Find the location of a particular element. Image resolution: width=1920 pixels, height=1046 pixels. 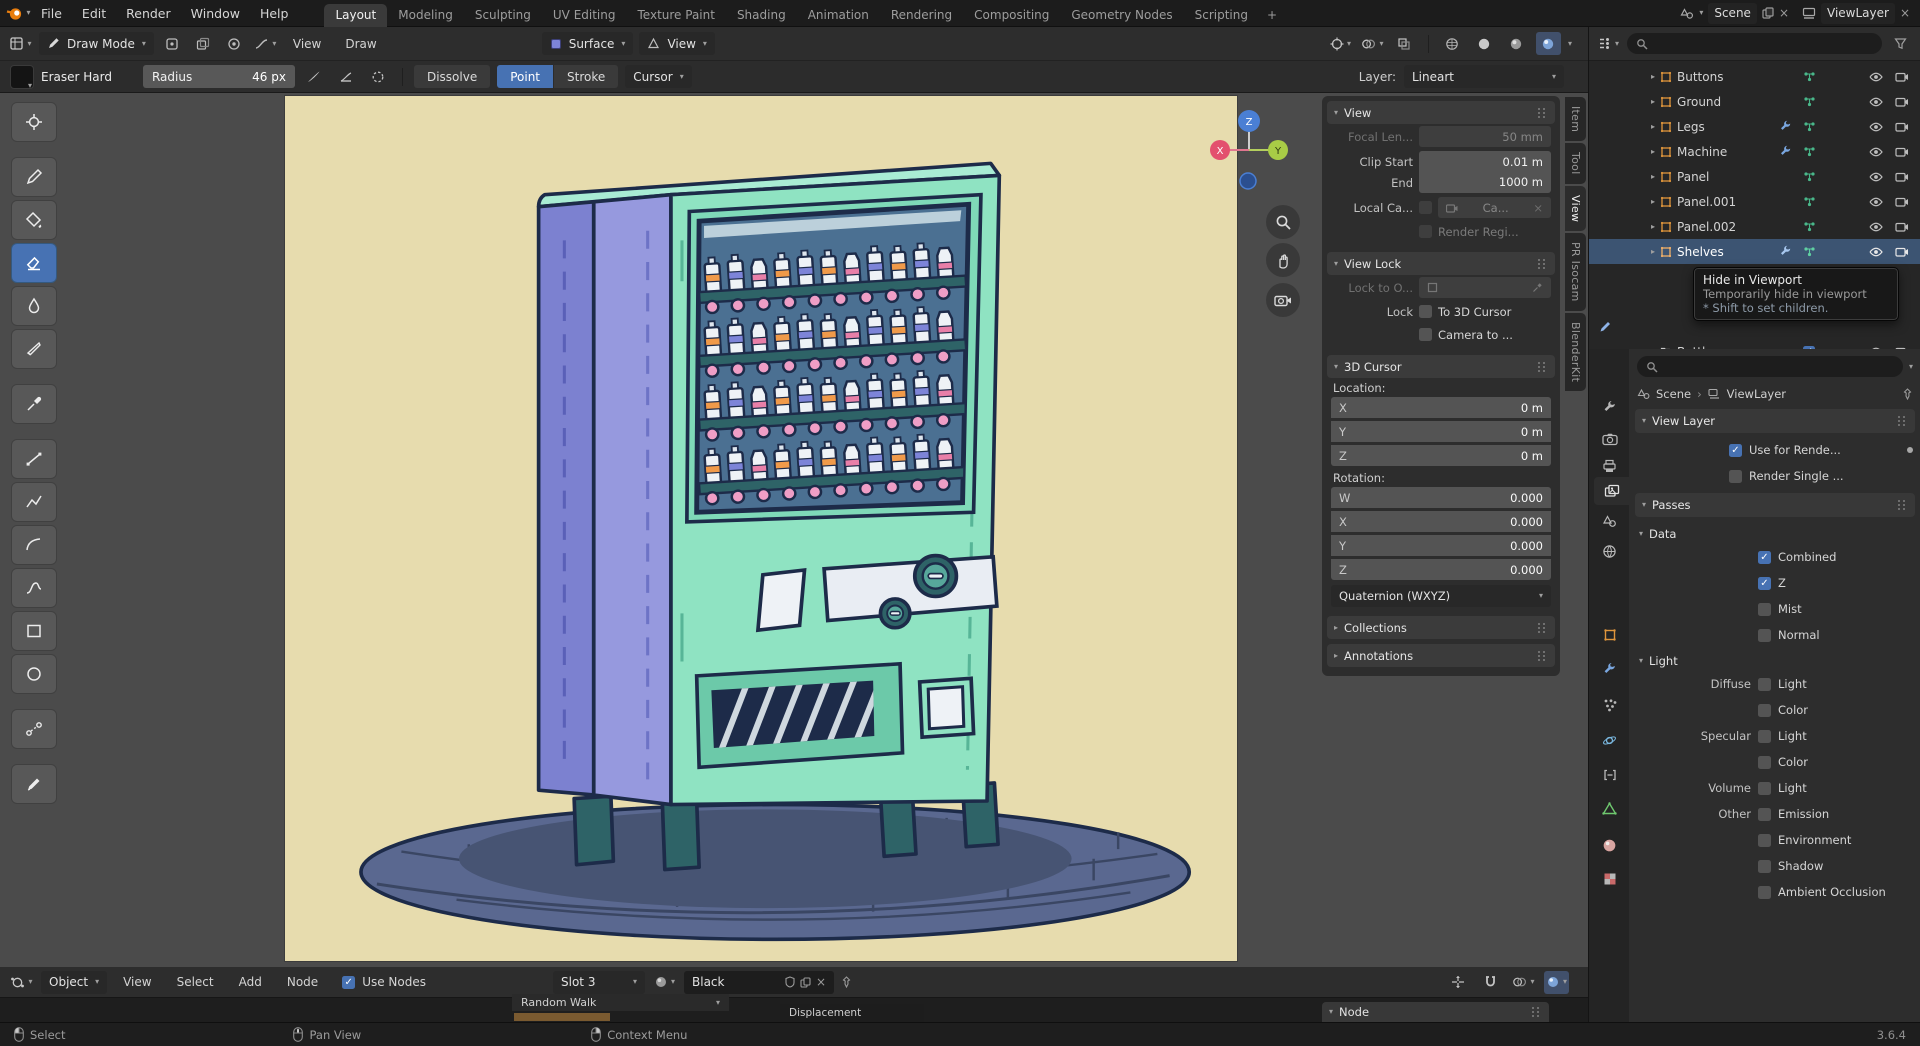

to-3d-cursor-checkbox is located at coordinates (1425, 311).